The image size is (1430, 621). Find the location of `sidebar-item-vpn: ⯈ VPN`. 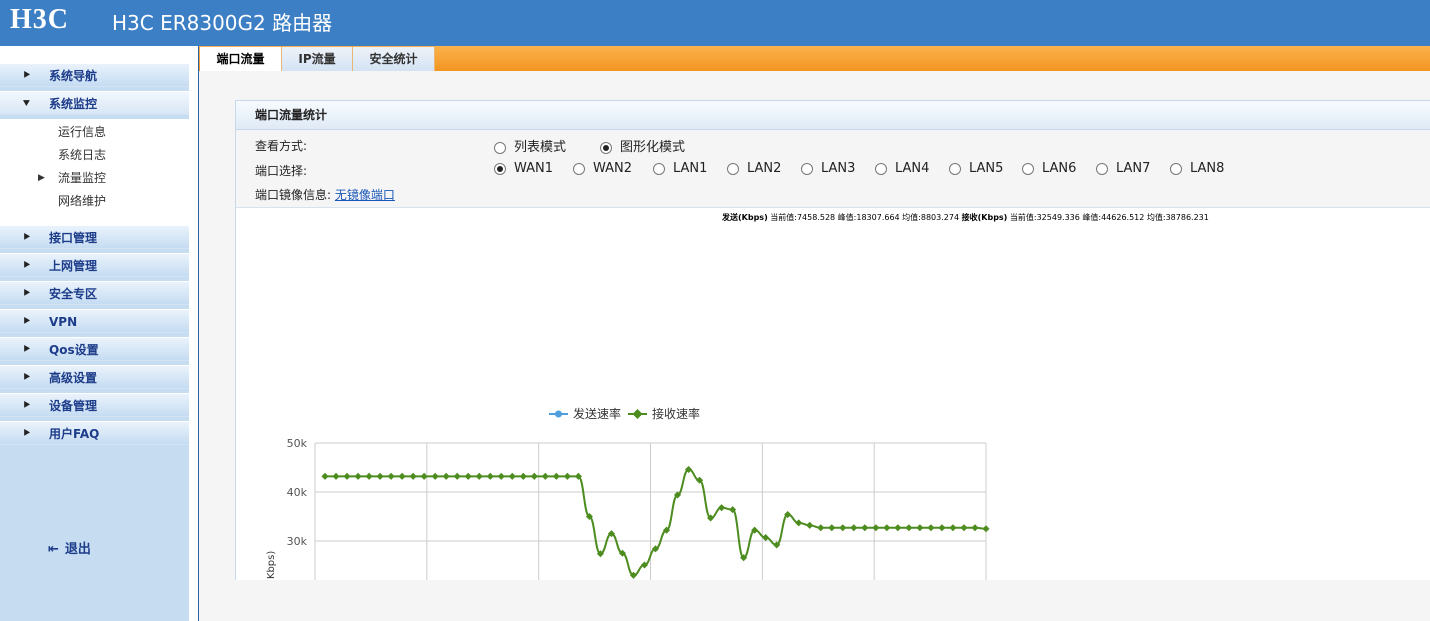

sidebar-item-vpn: ⯈ VPN is located at coordinates (94, 321).